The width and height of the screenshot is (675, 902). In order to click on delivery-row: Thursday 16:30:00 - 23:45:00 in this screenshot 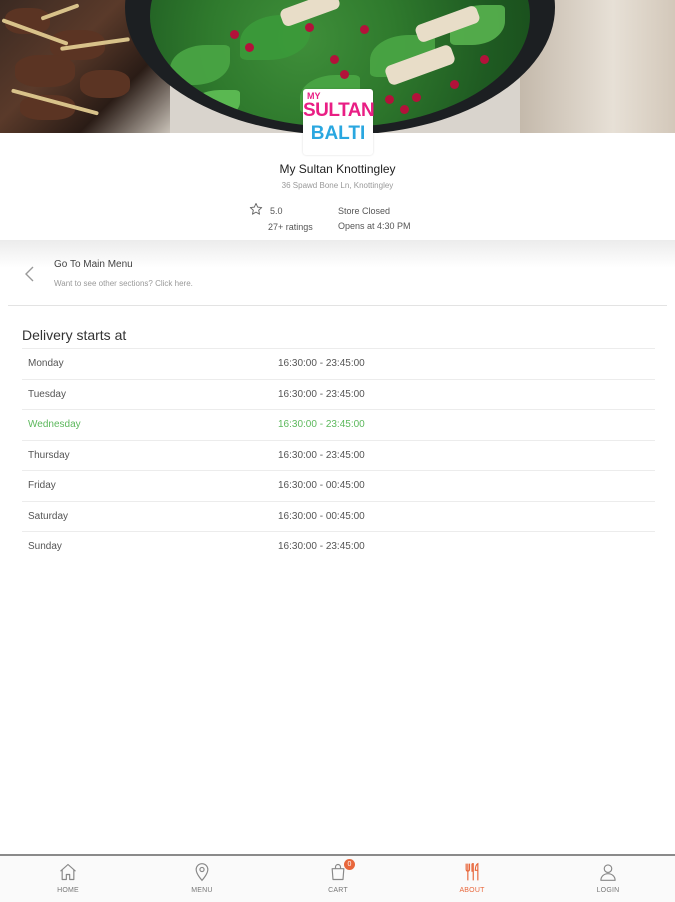, I will do `click(338, 455)`.